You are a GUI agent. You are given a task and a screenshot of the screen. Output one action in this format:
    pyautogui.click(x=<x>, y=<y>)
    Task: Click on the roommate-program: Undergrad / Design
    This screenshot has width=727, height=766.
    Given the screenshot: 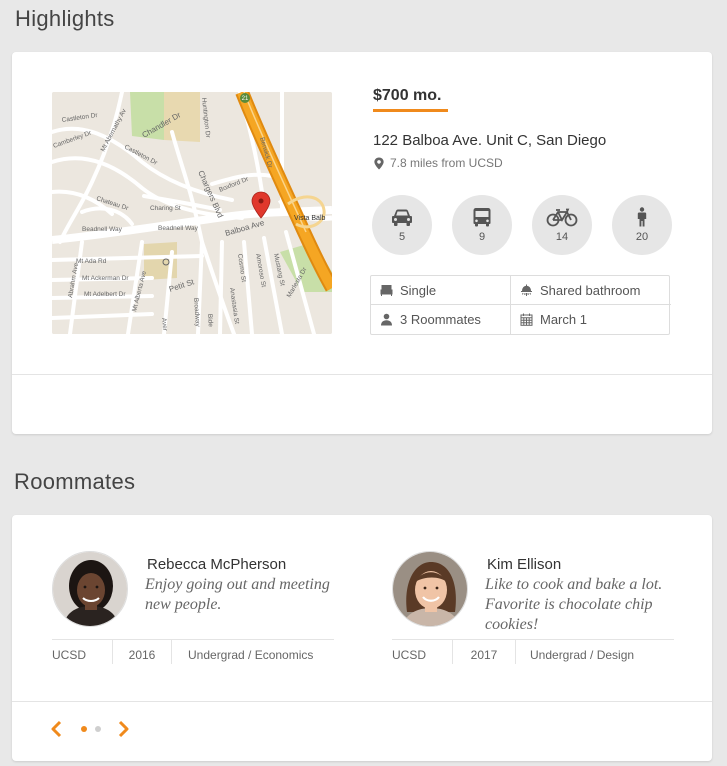 What is the action you would take?
    pyautogui.click(x=582, y=655)
    